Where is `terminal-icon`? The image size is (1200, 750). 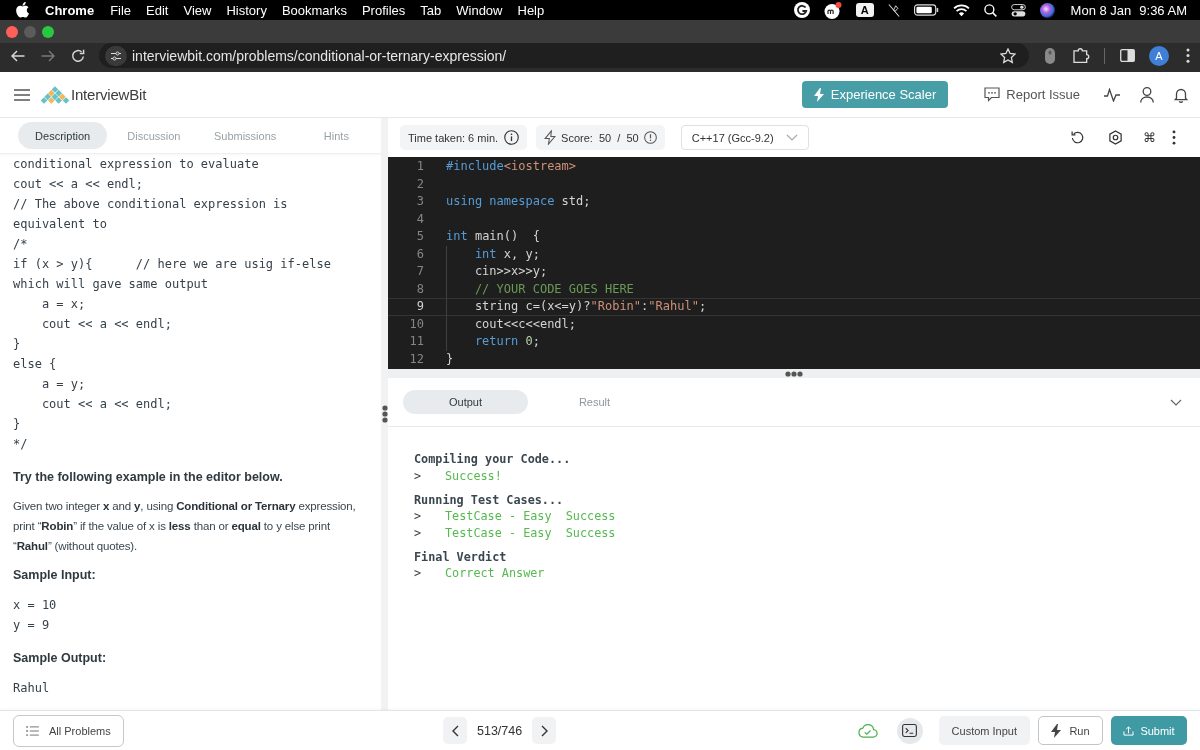 terminal-icon is located at coordinates (910, 730).